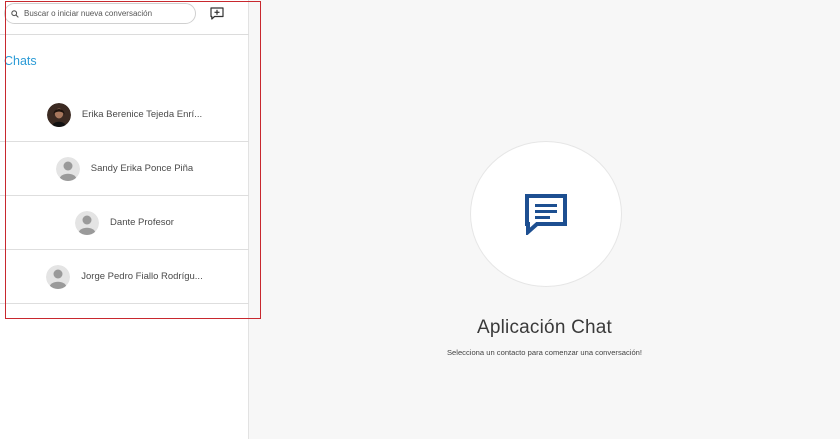 The height and width of the screenshot is (439, 840). I want to click on search-input, so click(104, 13).